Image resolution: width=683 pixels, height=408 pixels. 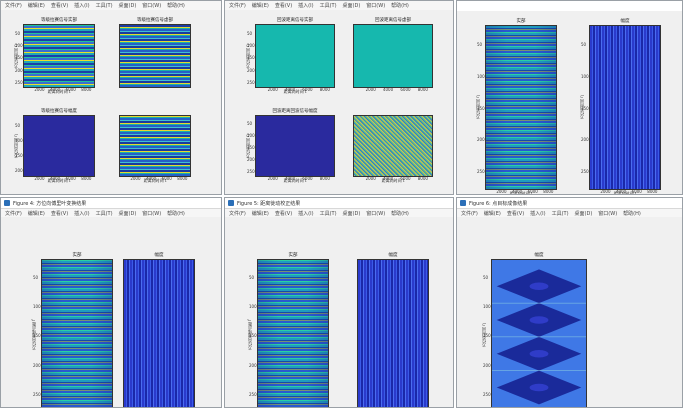 What do you see at coordinates (59, 20) in the screenshot?
I see `subplot-title: 等级拉赛信号实部` at bounding box center [59, 20].